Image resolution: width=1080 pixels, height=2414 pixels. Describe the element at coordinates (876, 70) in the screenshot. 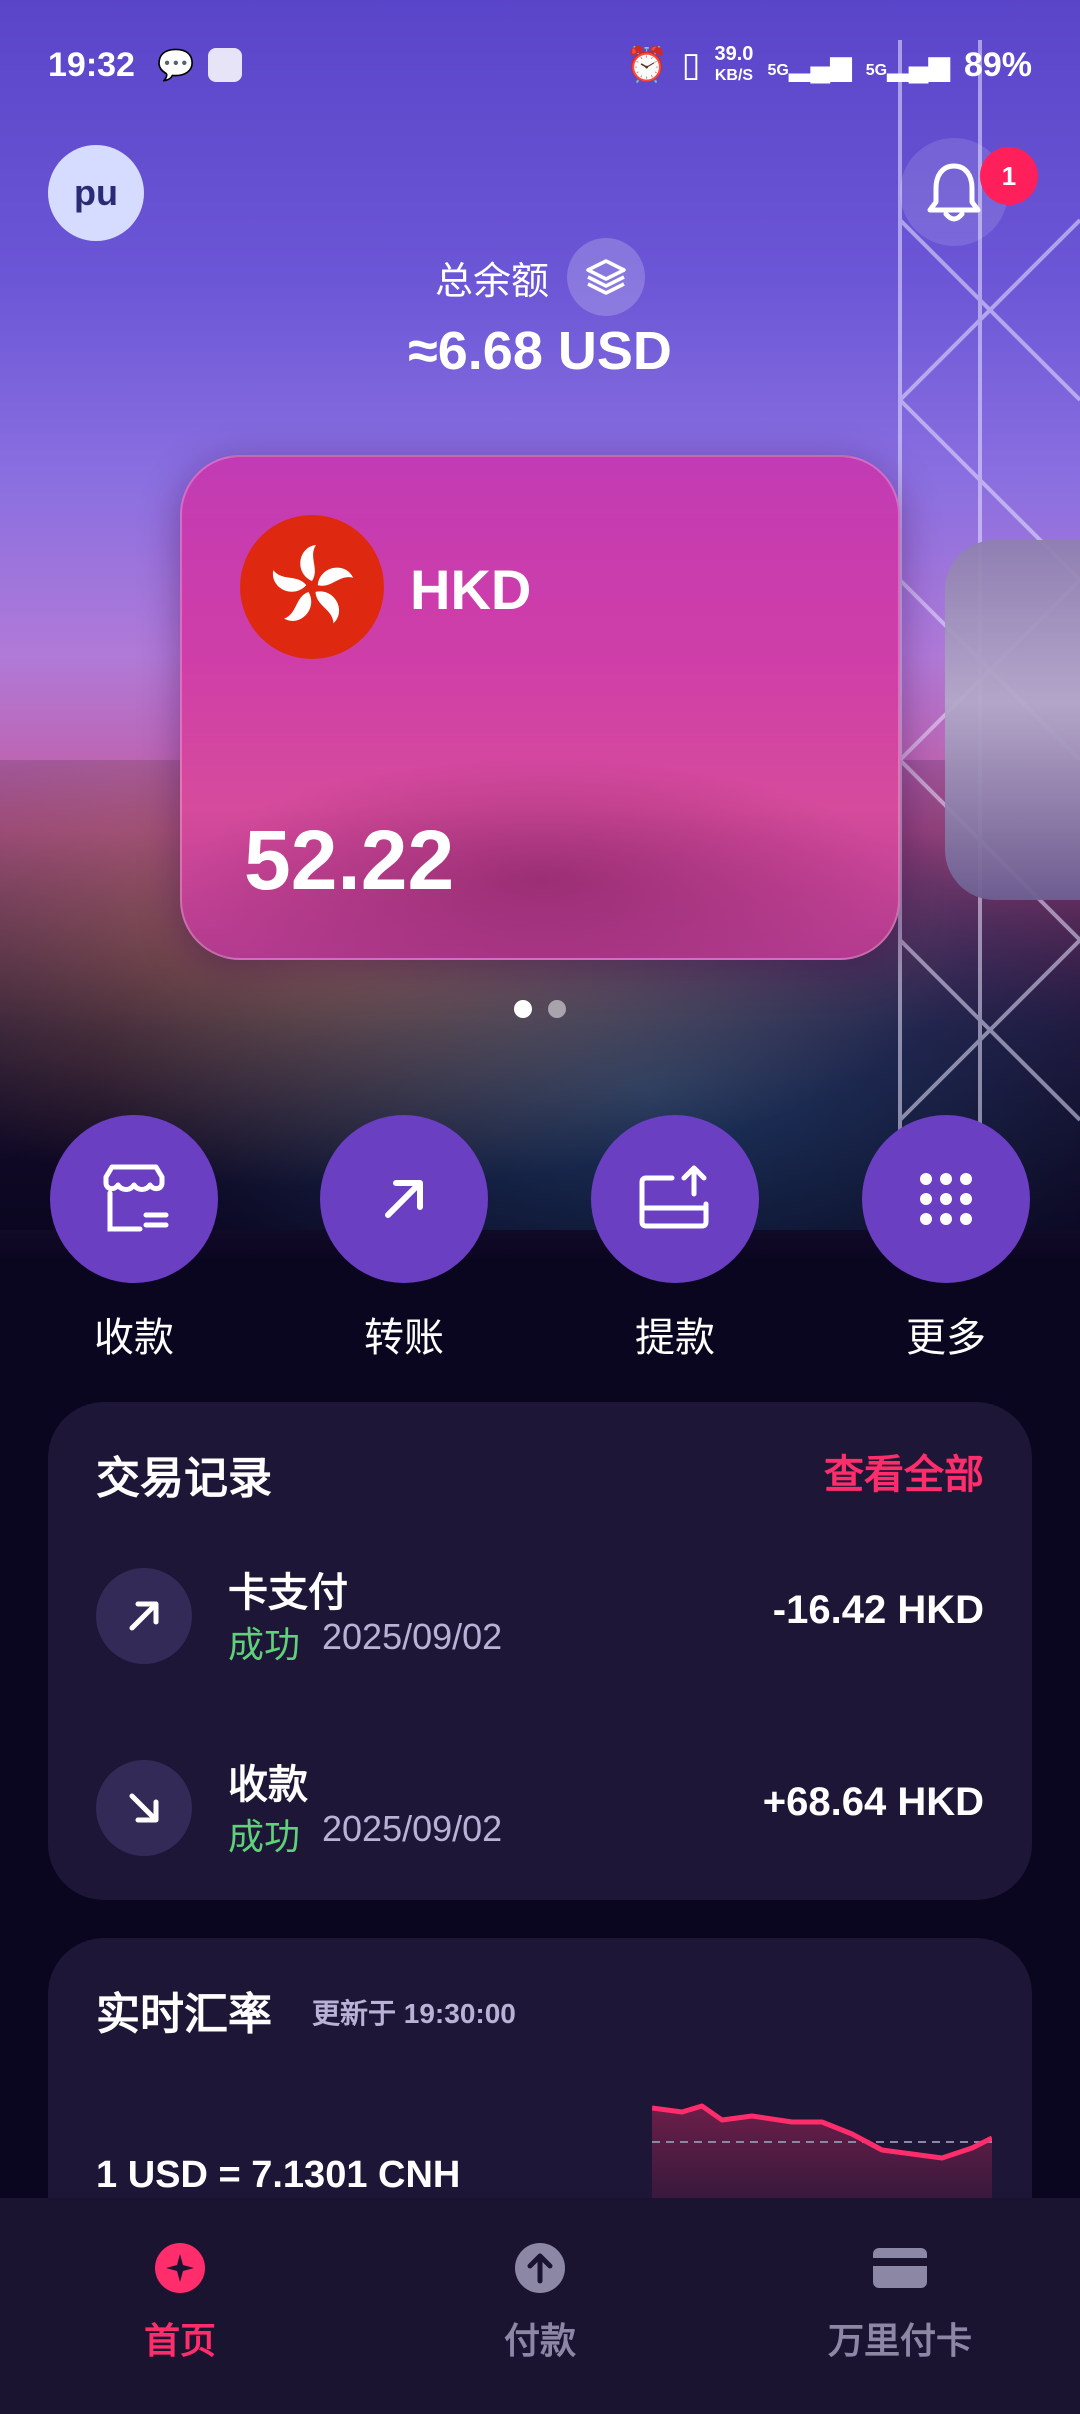

I see `network-type-2: 5G` at that location.